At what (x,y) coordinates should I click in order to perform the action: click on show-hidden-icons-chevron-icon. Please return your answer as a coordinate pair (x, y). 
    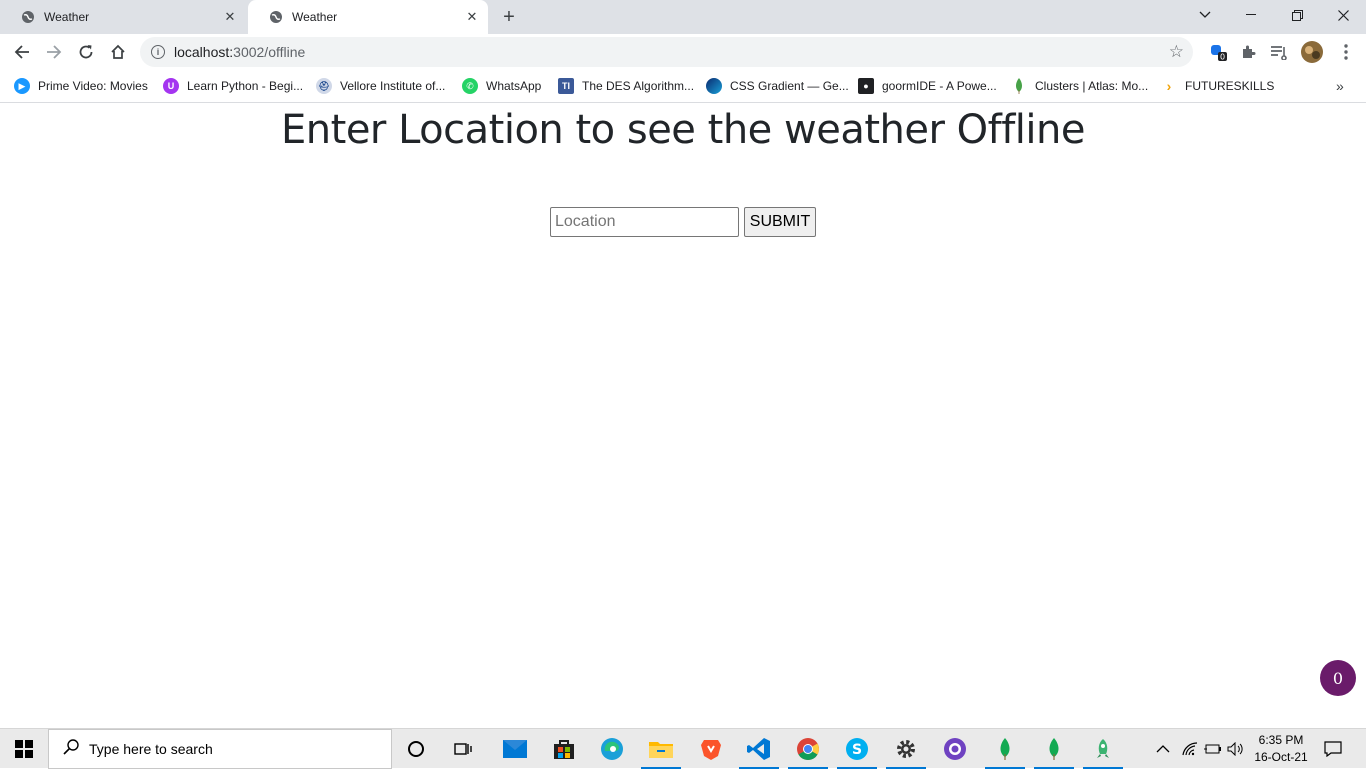
    Looking at the image, I should click on (1163, 749).